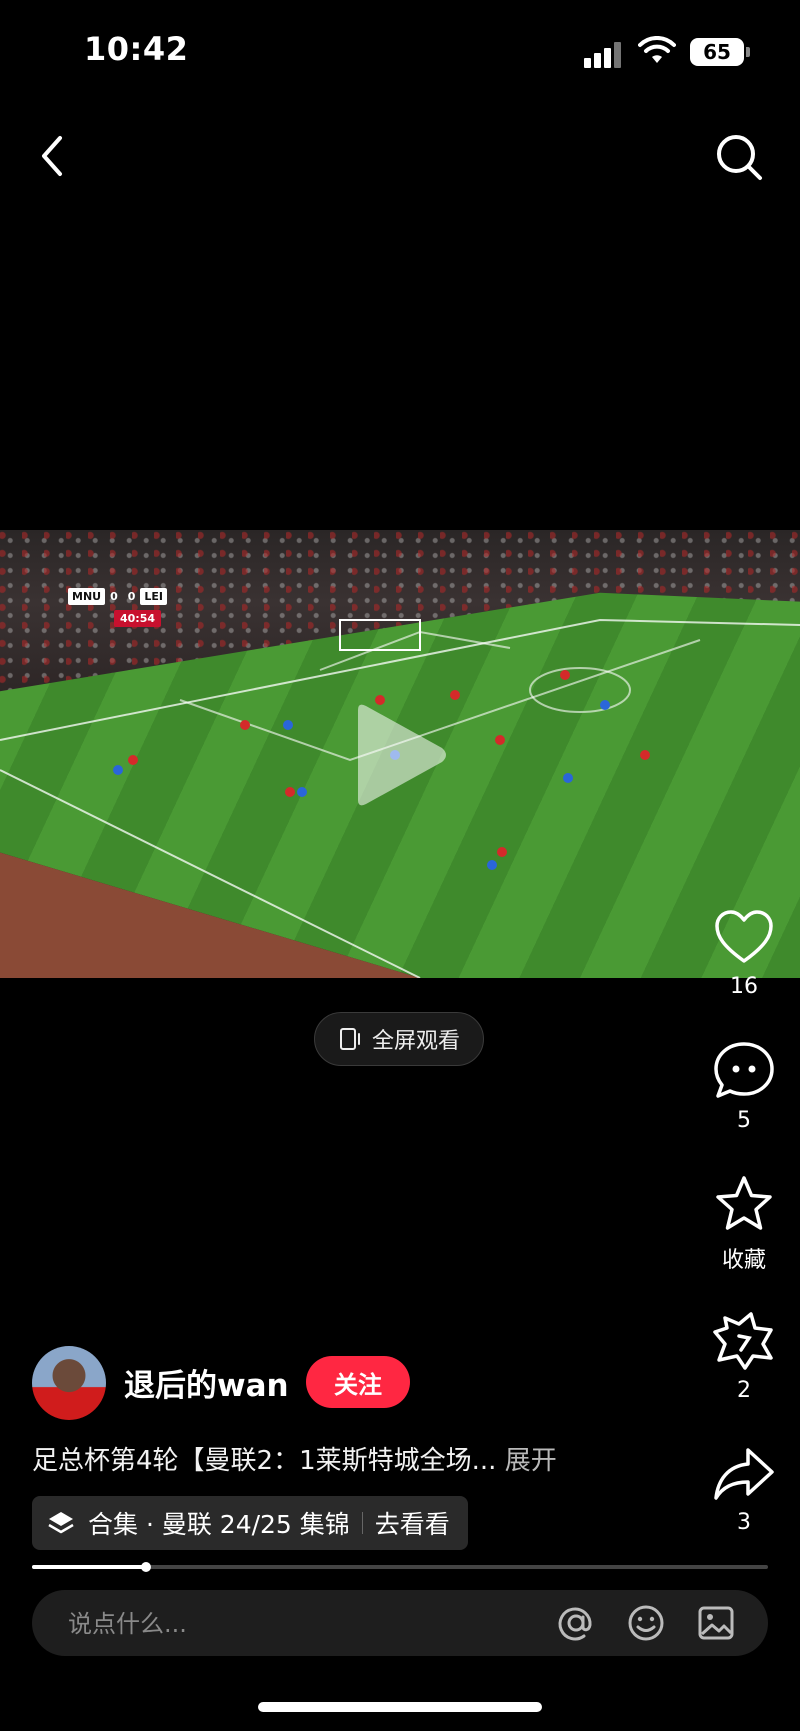 This screenshot has height=1731, width=800. I want to click on scoreboard-clock: 40:54, so click(138, 618).